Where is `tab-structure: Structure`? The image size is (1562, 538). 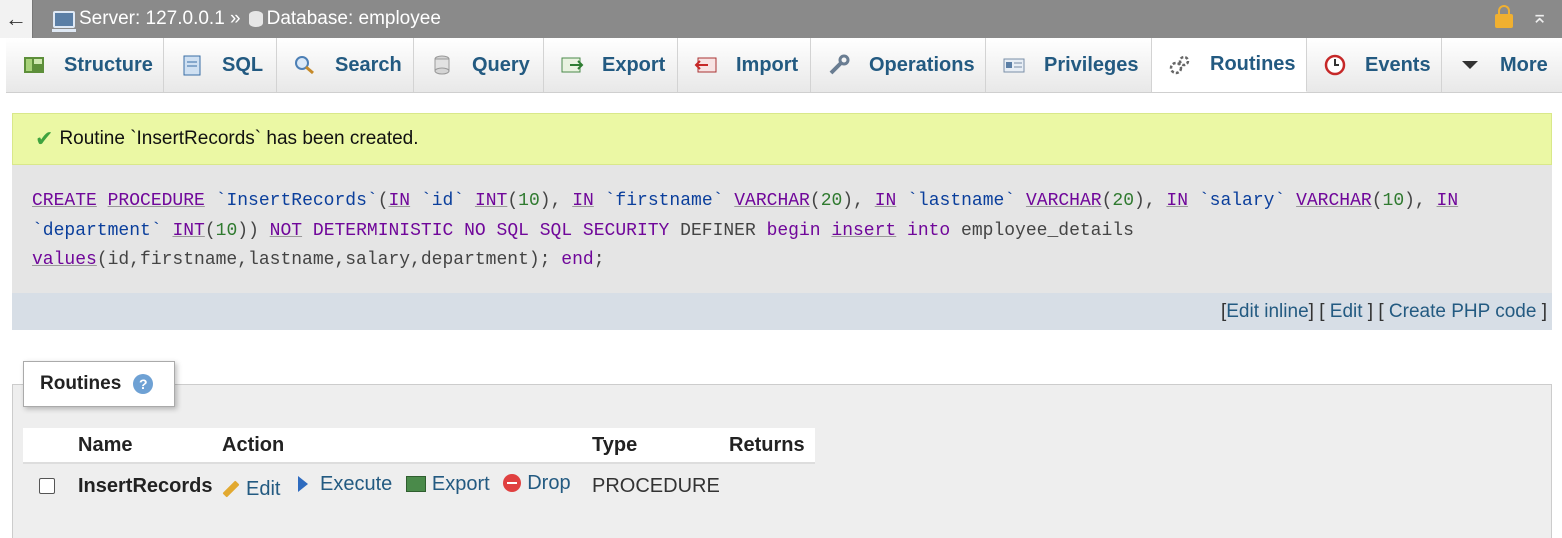
tab-structure: Structure is located at coordinates (85, 65).